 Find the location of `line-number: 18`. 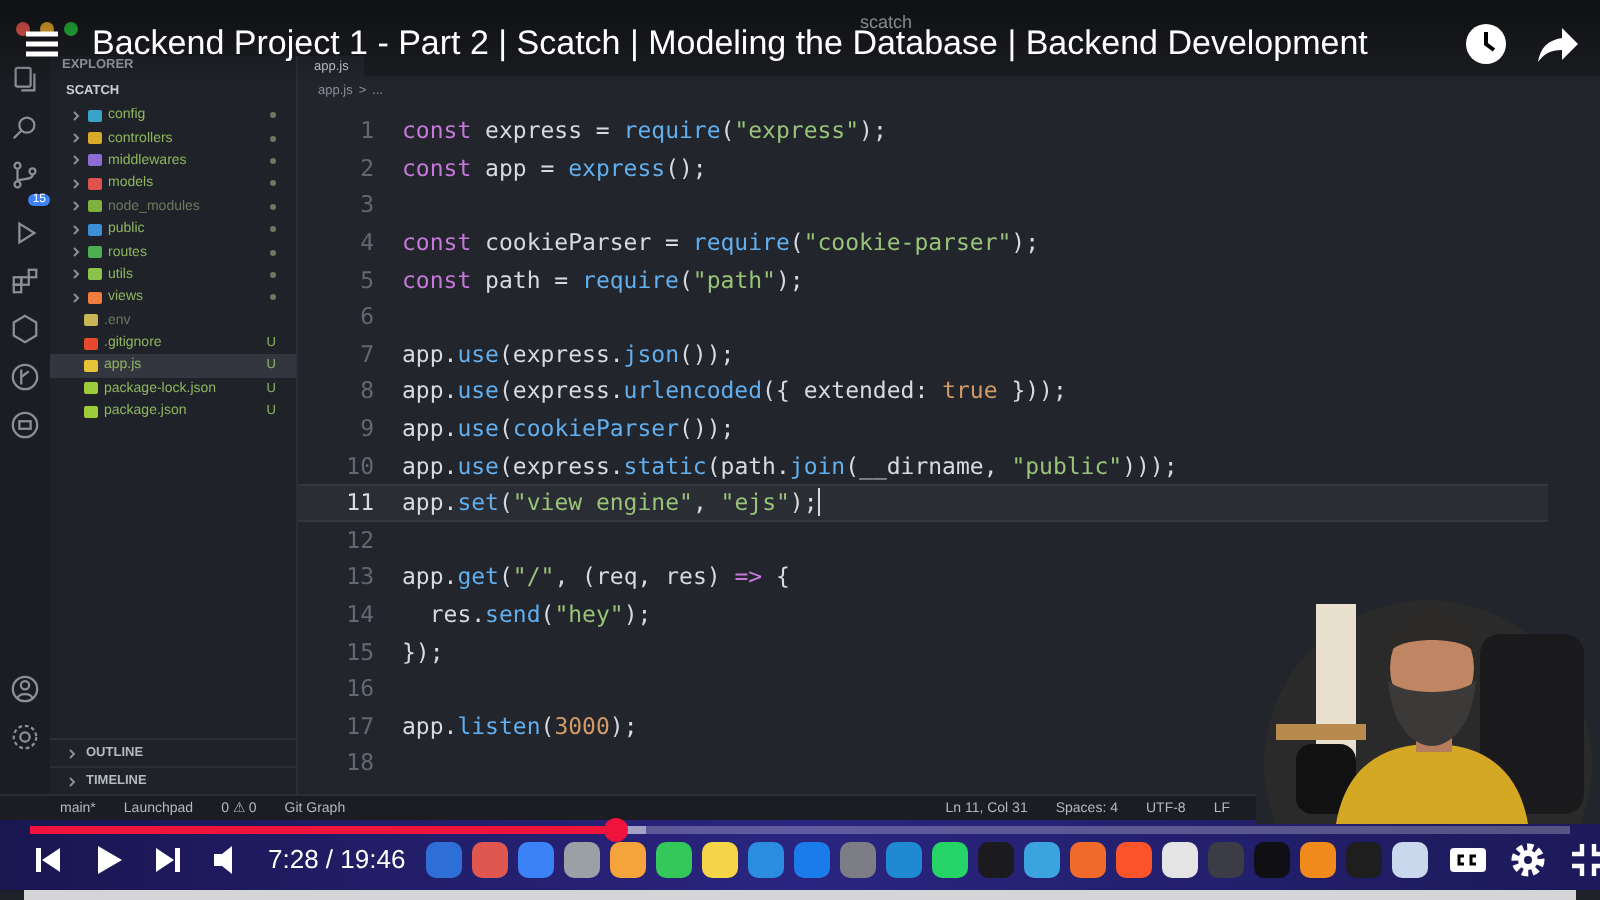

line-number: 18 is located at coordinates (360, 762).